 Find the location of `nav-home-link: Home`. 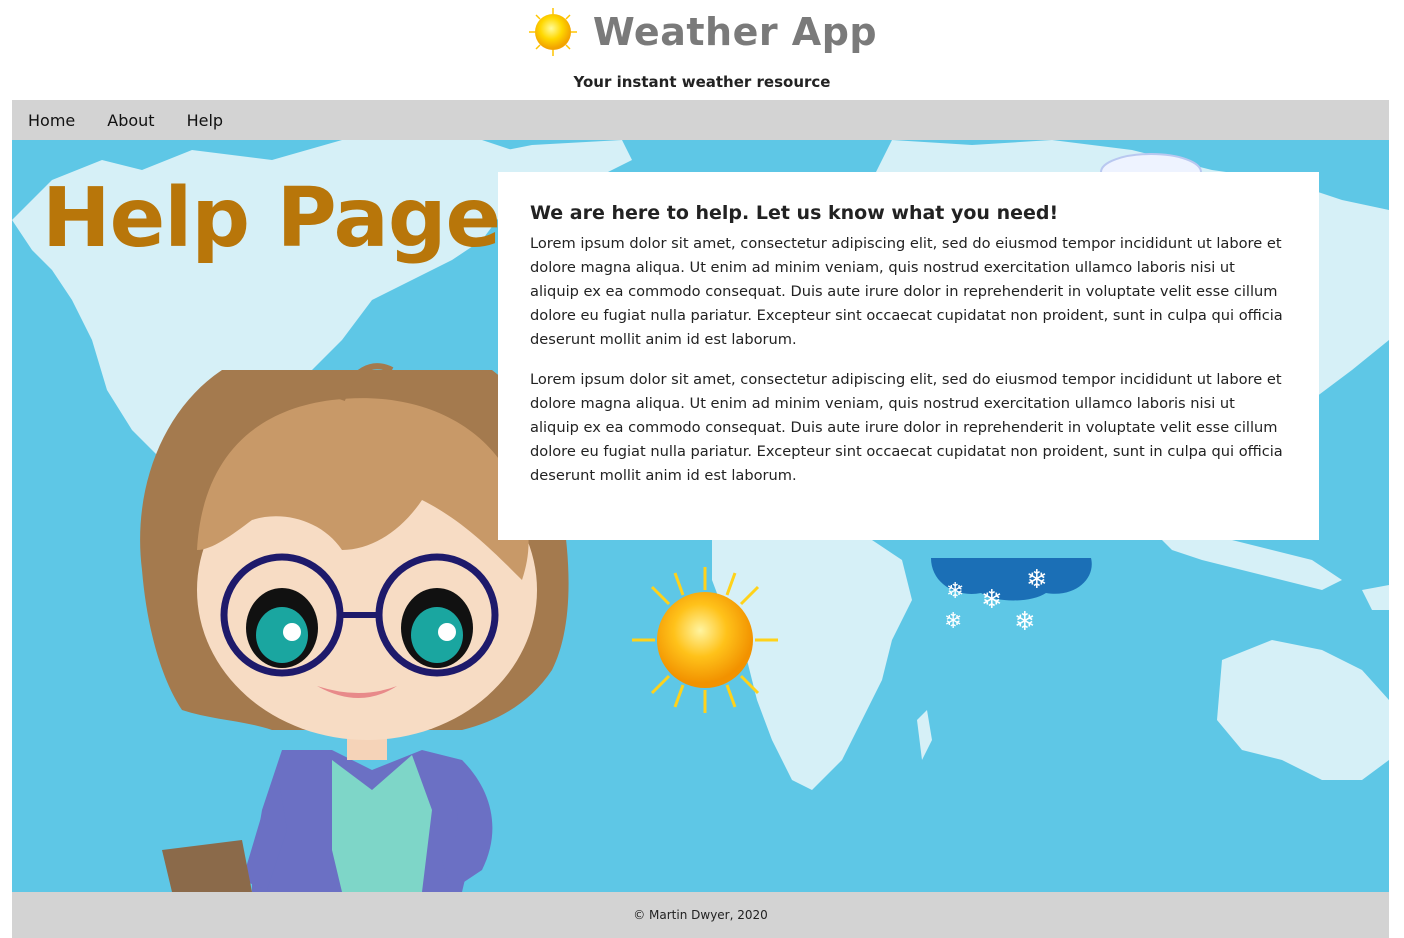

nav-home-link: Home is located at coordinates (51, 120).